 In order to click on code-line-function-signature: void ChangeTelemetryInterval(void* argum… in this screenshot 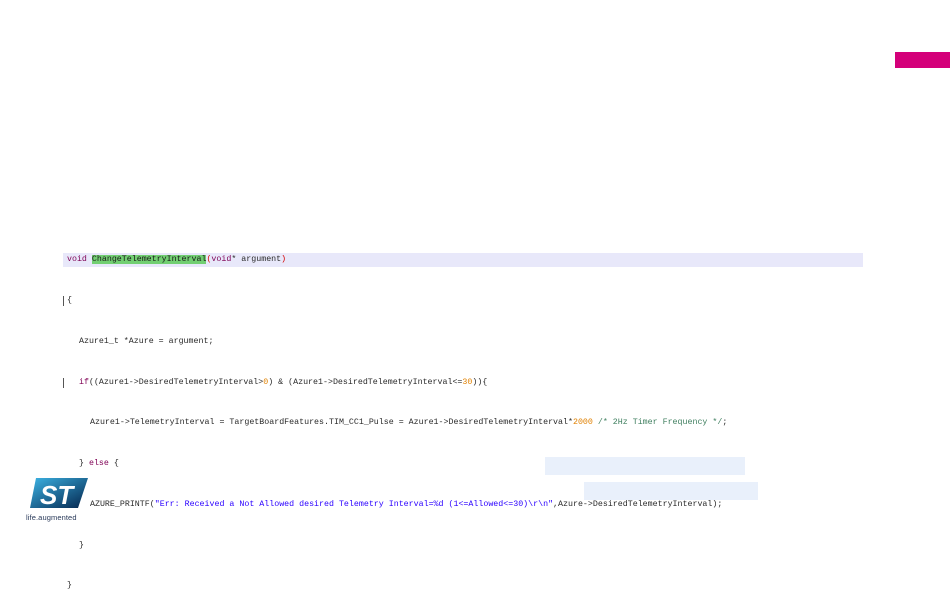, I will do `click(463, 260)`.